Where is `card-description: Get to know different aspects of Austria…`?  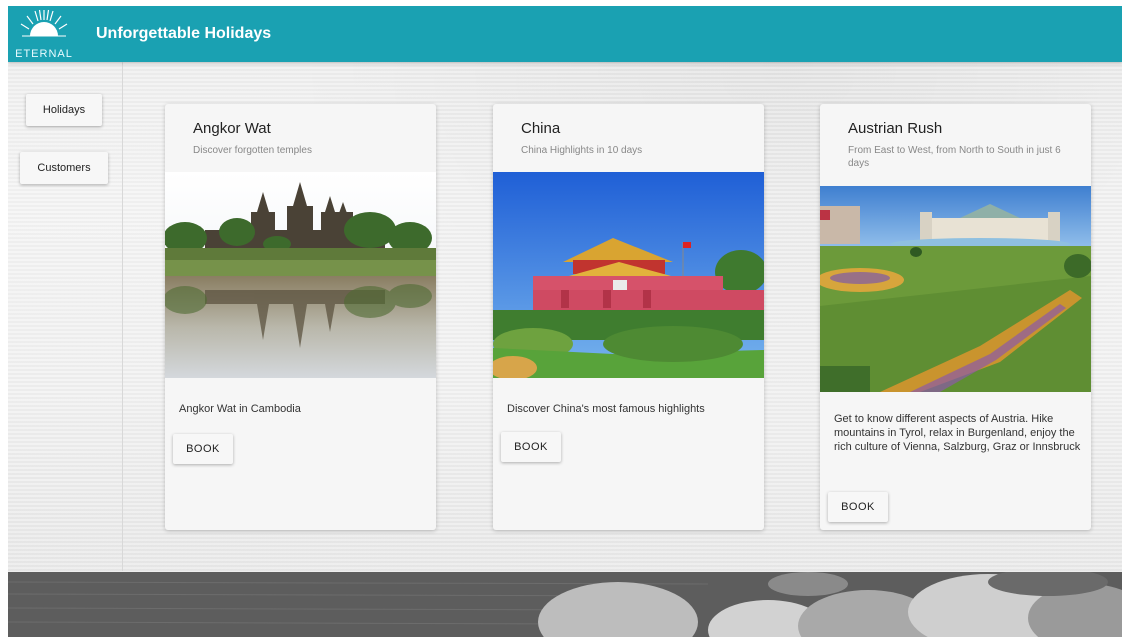
card-description: Get to know different aspects of Austria… is located at coordinates (957, 433).